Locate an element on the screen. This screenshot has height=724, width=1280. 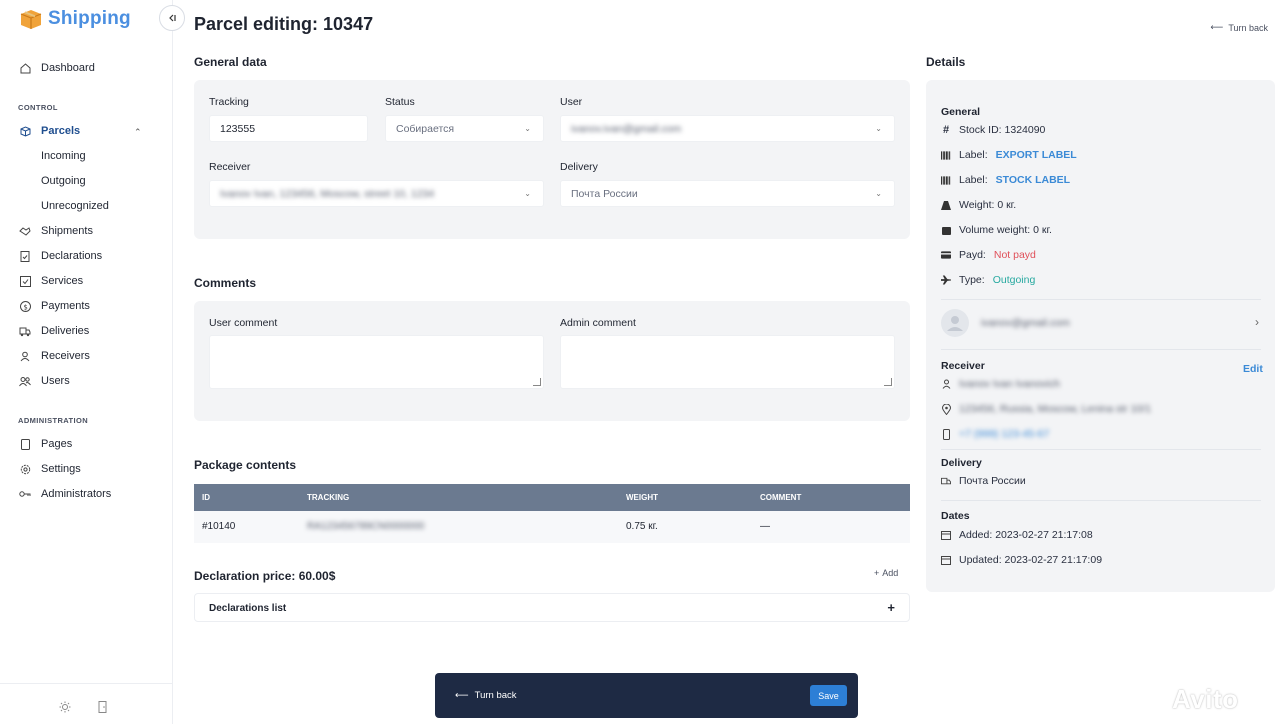
package-contents-title: Package contents is located at coordinates (245, 465).